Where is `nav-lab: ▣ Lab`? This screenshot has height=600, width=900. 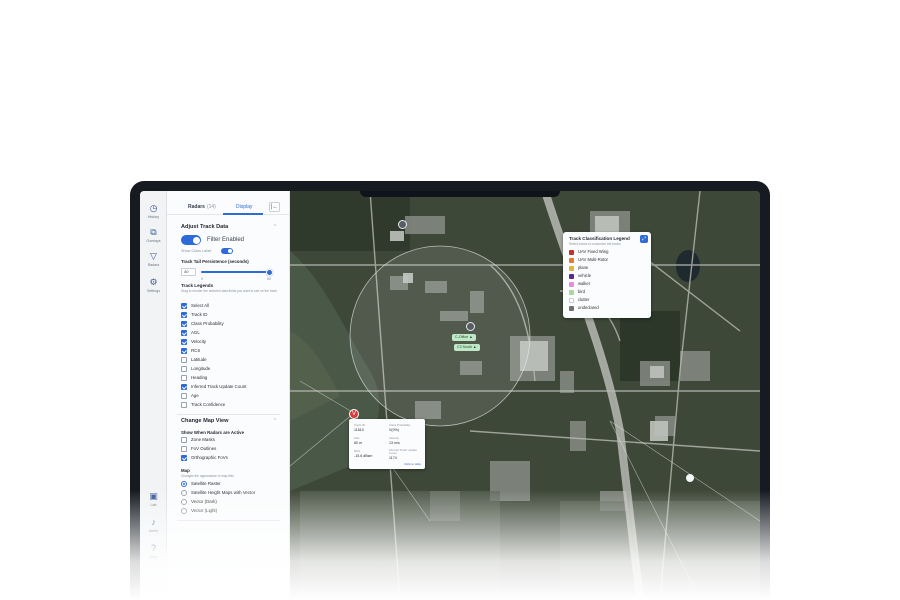
nav-lab: ▣ Lab is located at coordinates (153, 499).